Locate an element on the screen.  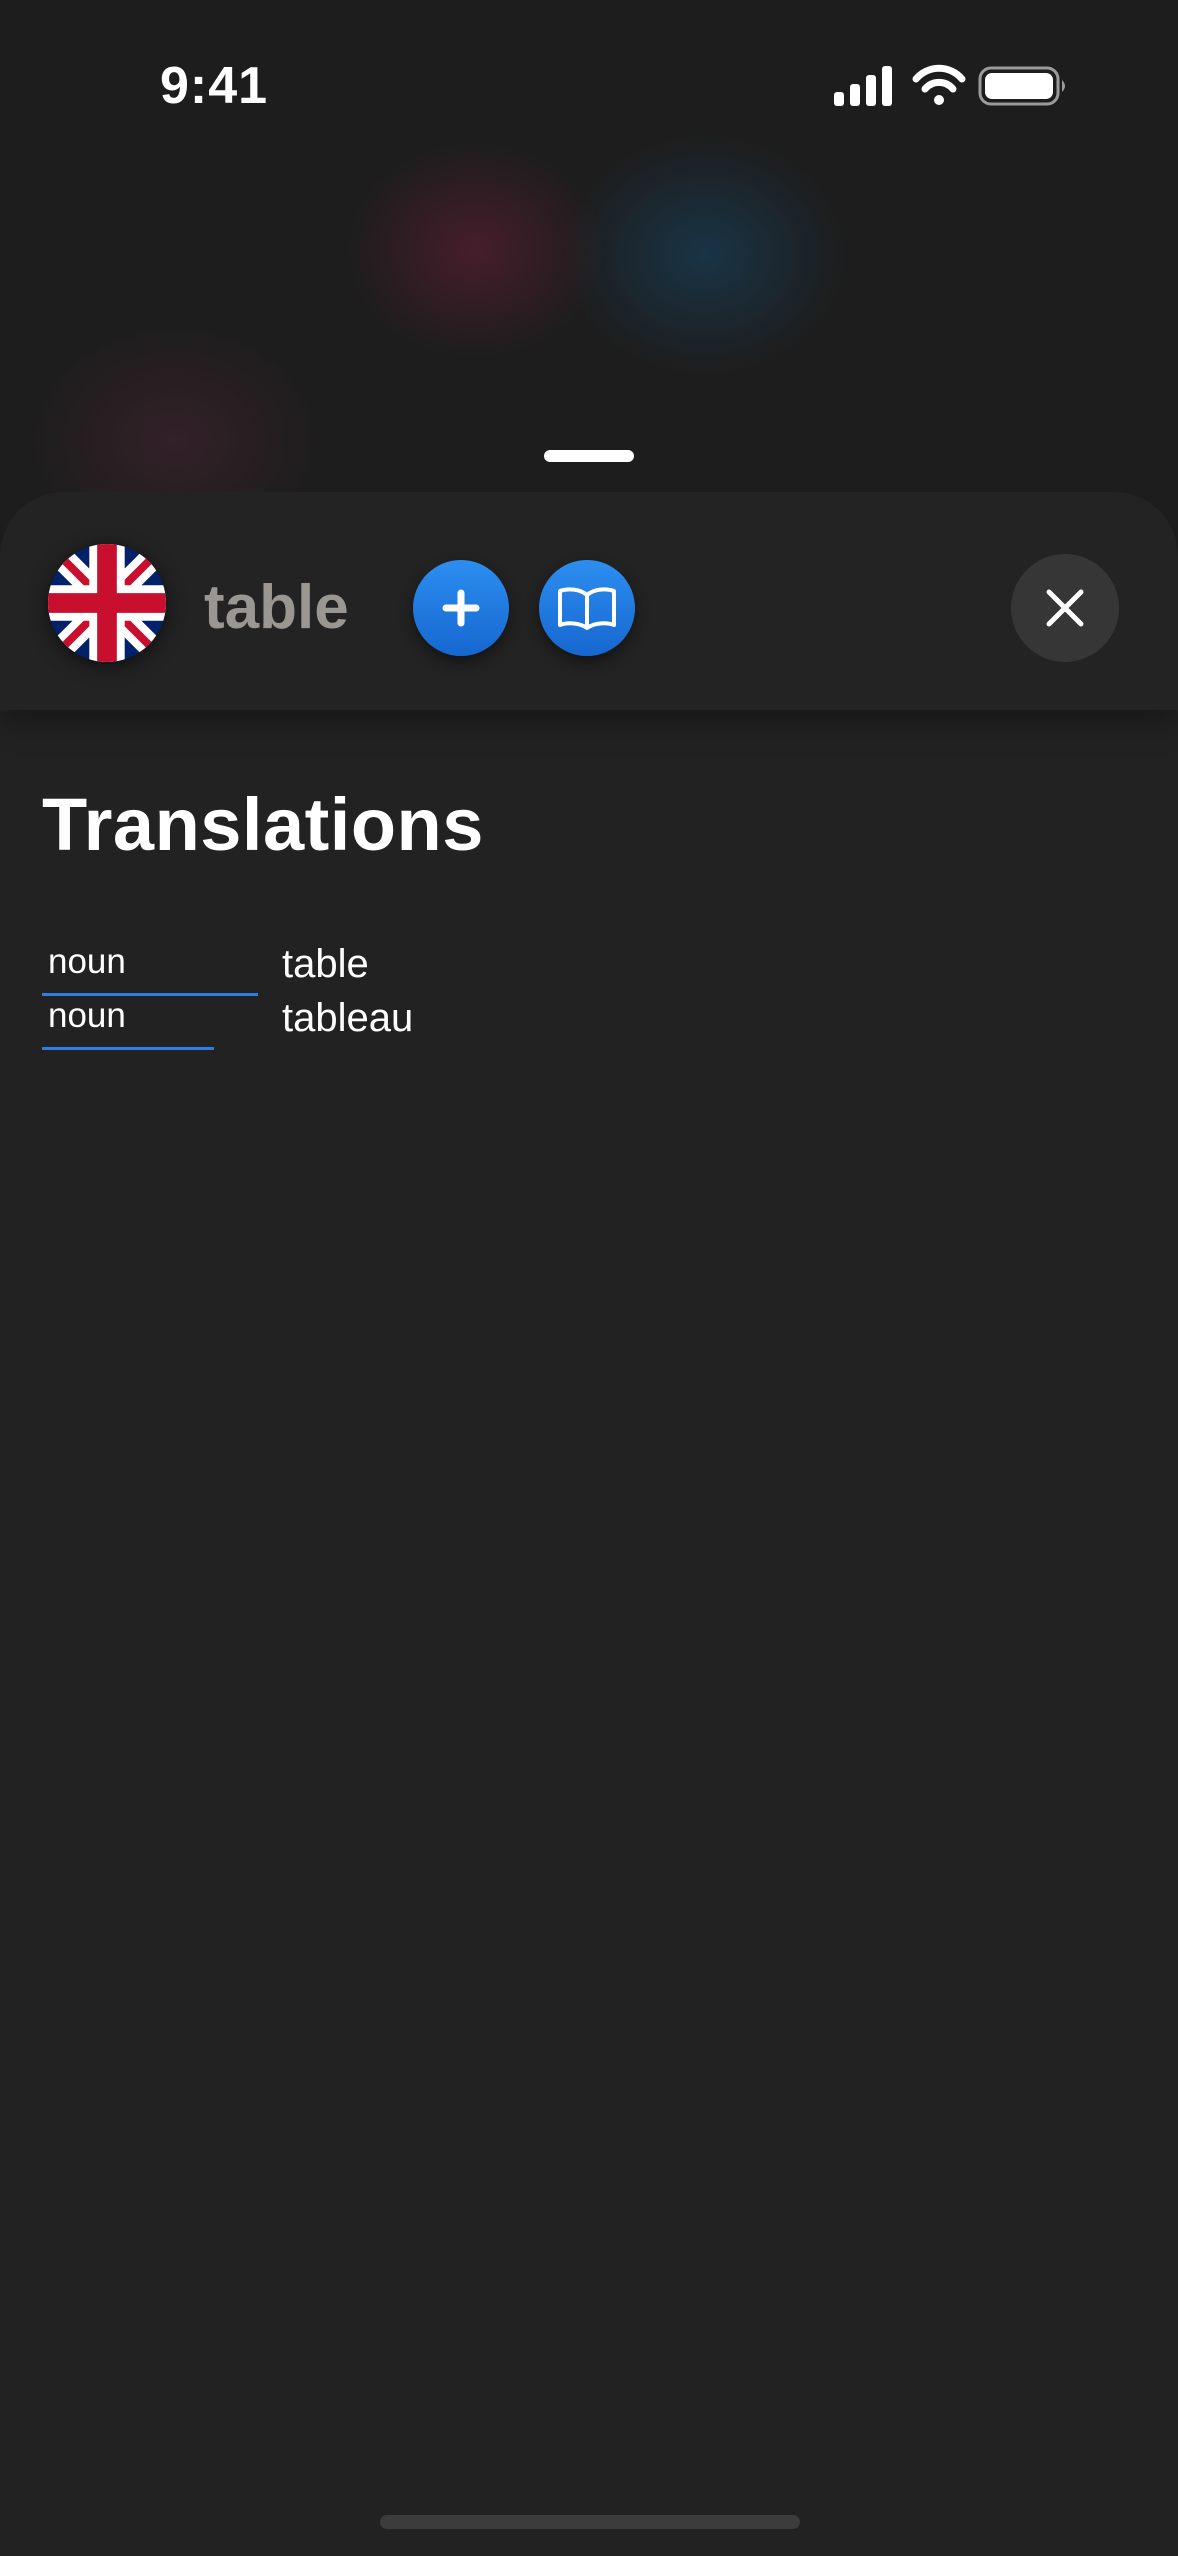
part-of-speech-underline is located at coordinates (128, 1048).